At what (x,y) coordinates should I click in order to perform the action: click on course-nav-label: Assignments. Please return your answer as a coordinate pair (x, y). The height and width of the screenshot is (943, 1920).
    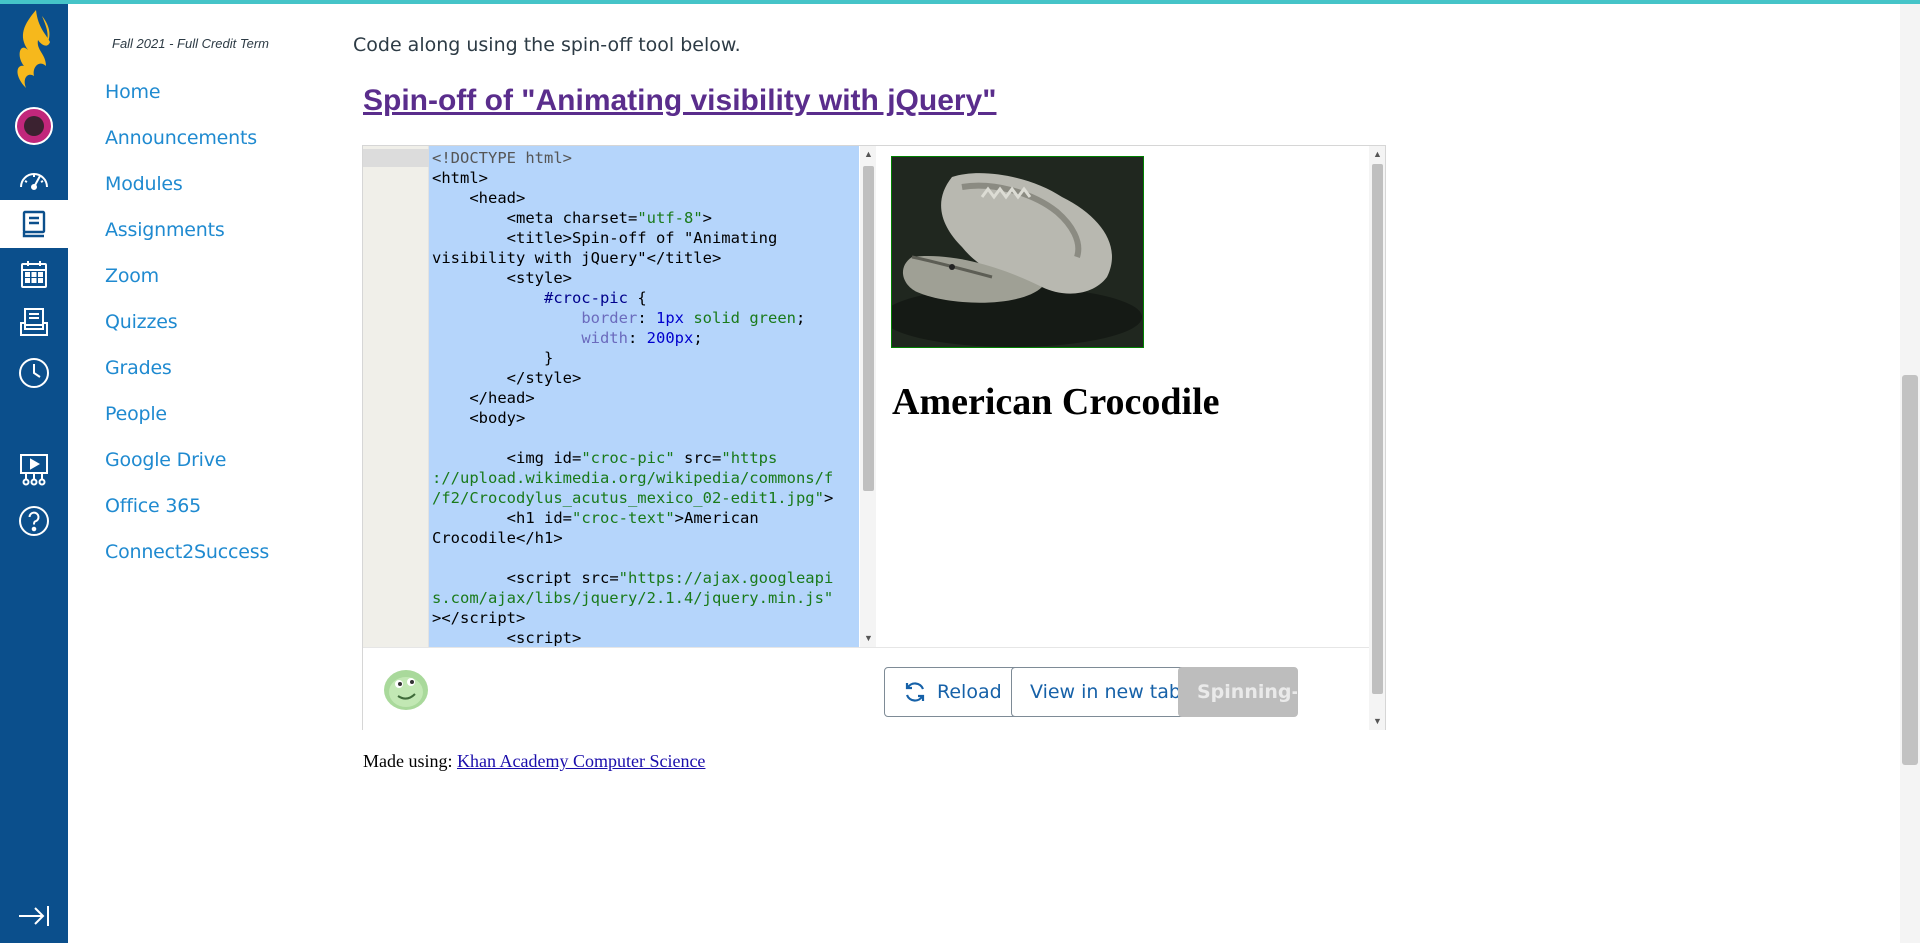
    Looking at the image, I should click on (165, 230).